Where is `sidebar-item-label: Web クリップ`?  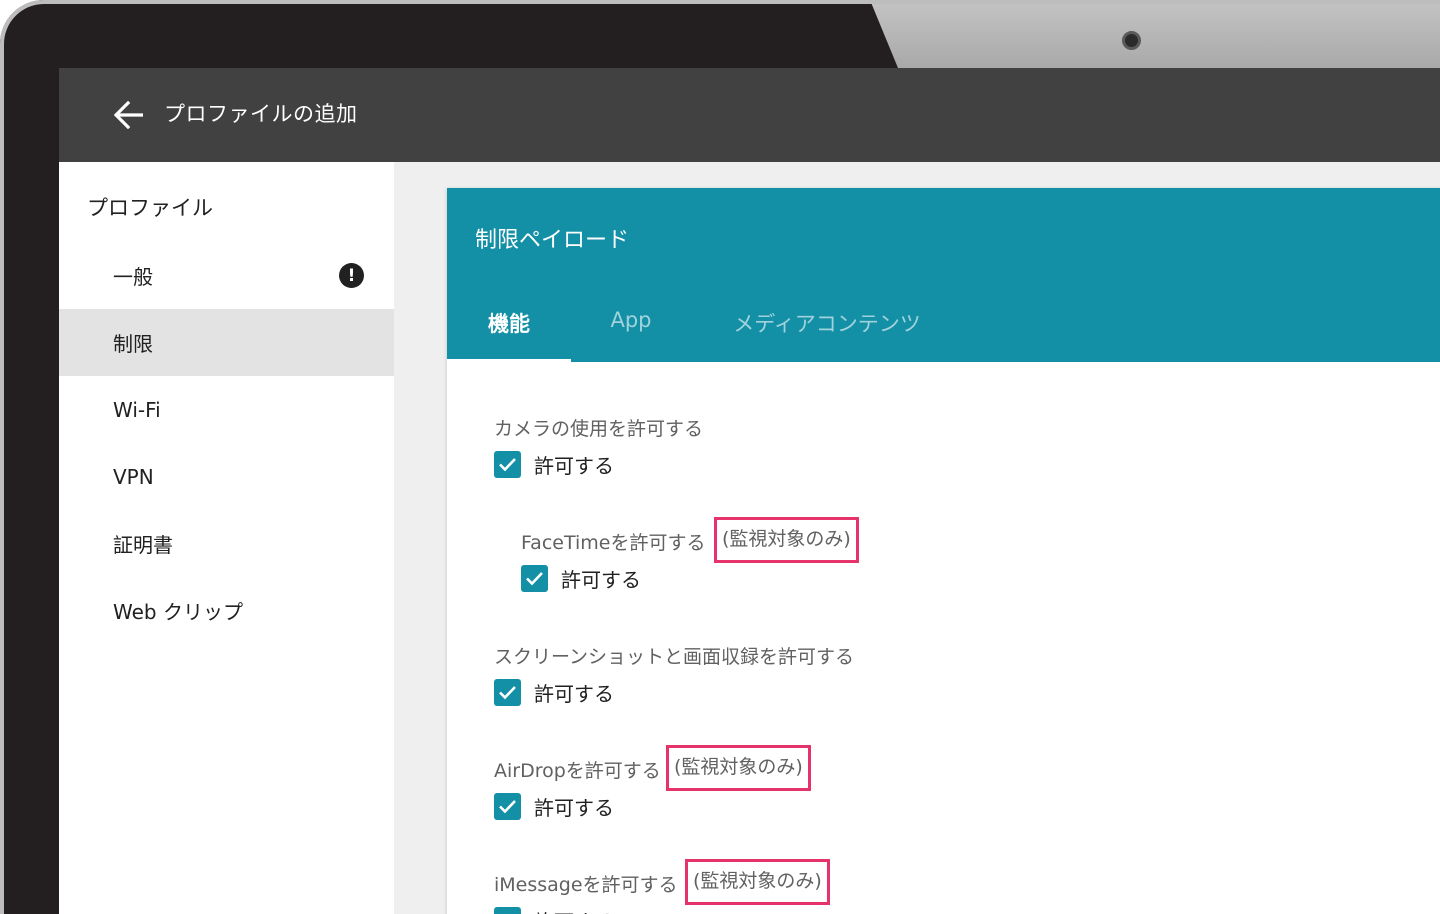
sidebar-item-label: Web クリップ is located at coordinates (178, 612).